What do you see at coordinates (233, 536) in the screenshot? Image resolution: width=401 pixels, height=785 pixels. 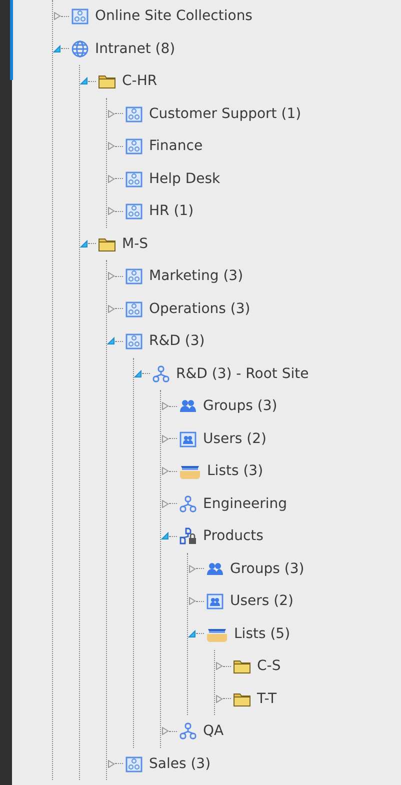 I see `tree-item-label: Products` at bounding box center [233, 536].